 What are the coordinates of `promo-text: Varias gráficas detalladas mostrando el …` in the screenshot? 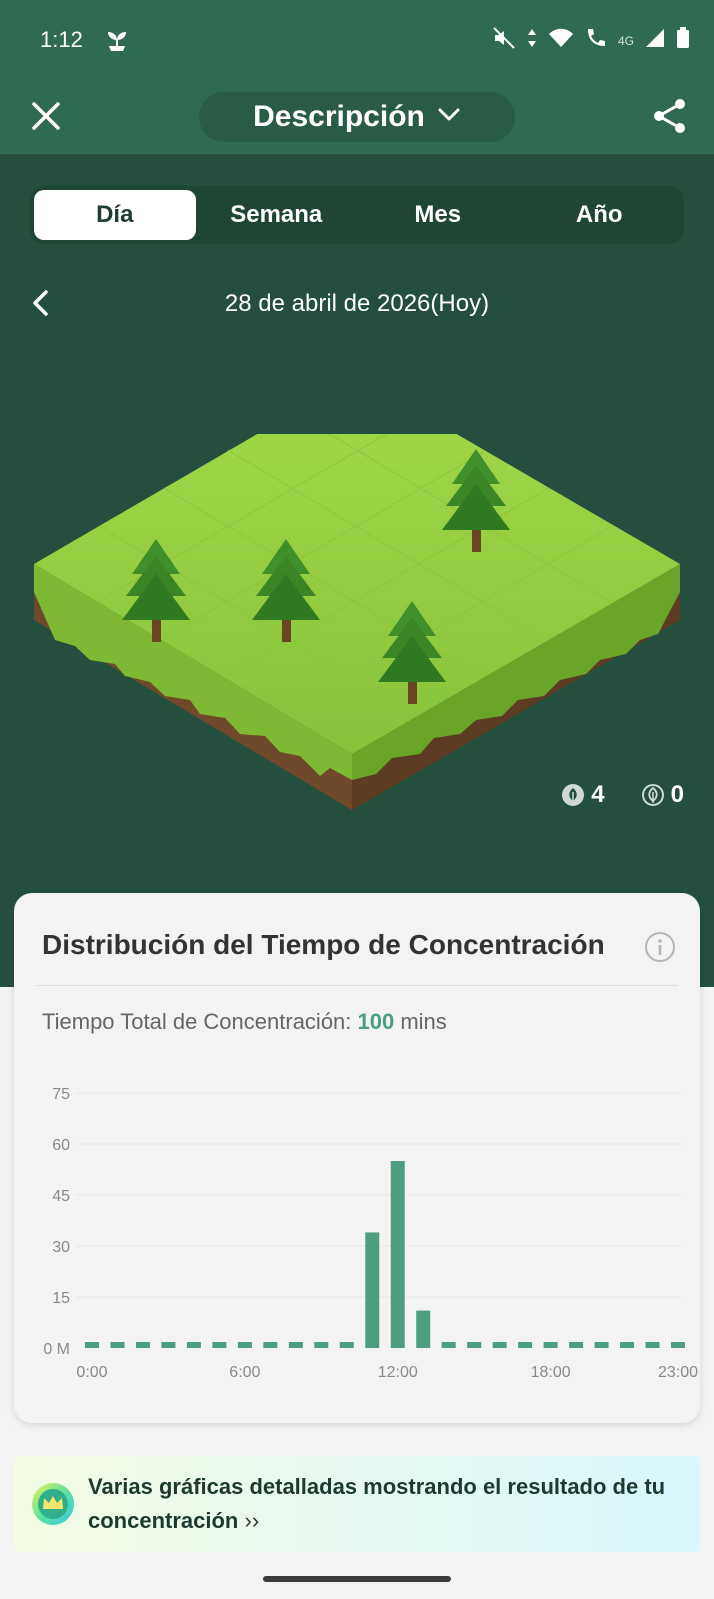 It's located at (386, 1504).